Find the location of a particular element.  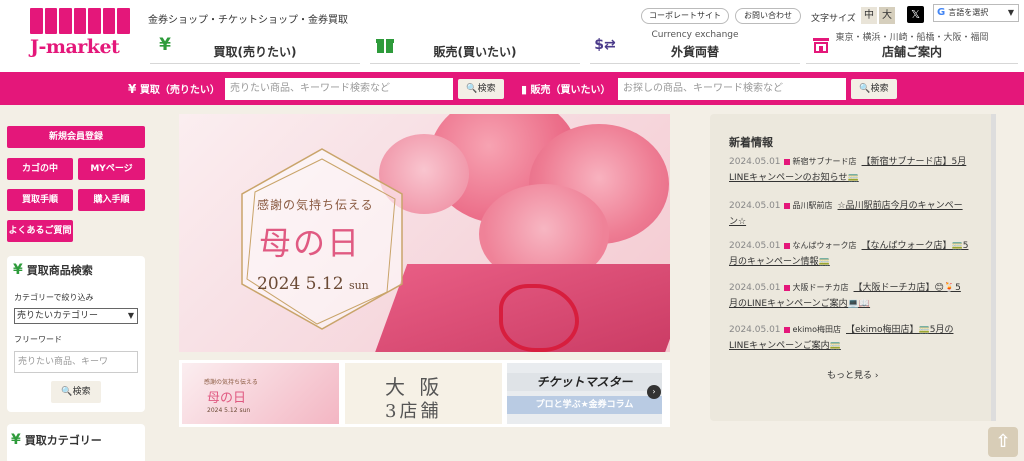

sell-search-label: ▮ 販売（買いたい） is located at coordinates (566, 89).